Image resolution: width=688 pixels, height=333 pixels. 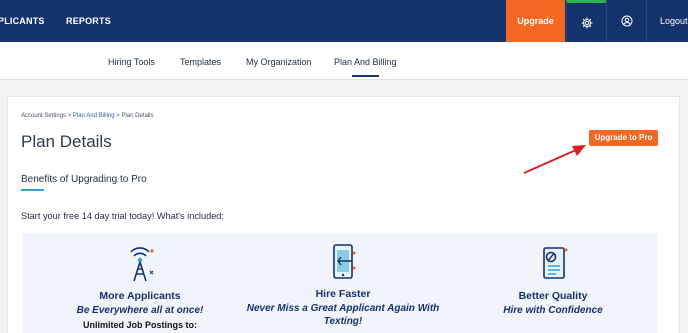 I want to click on feature-subtitle: Hire with Confidence, so click(x=553, y=310).